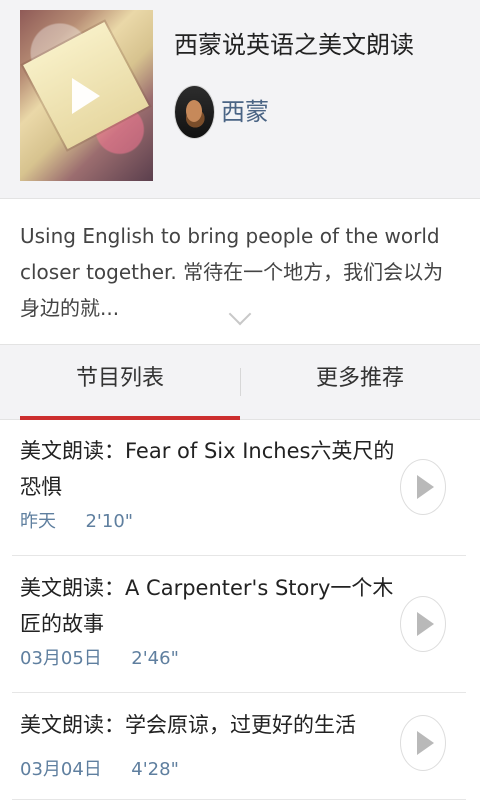 This screenshot has width=480, height=800. Describe the element at coordinates (38, 521) in the screenshot. I see `episode-date: 昨天` at that location.